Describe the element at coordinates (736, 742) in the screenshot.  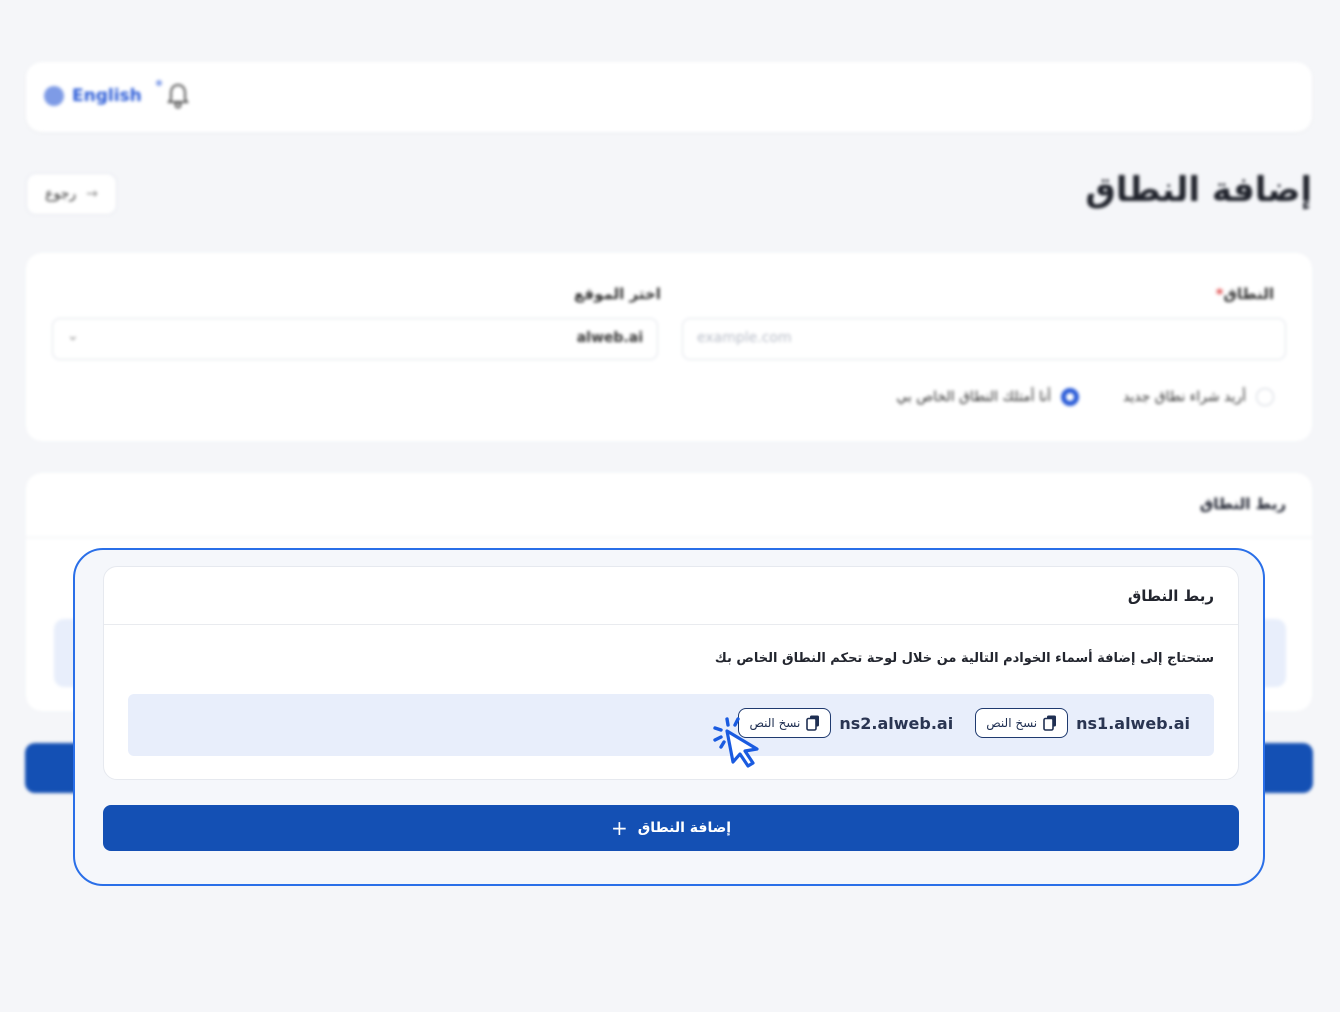
I see `click-cursor-icon` at that location.